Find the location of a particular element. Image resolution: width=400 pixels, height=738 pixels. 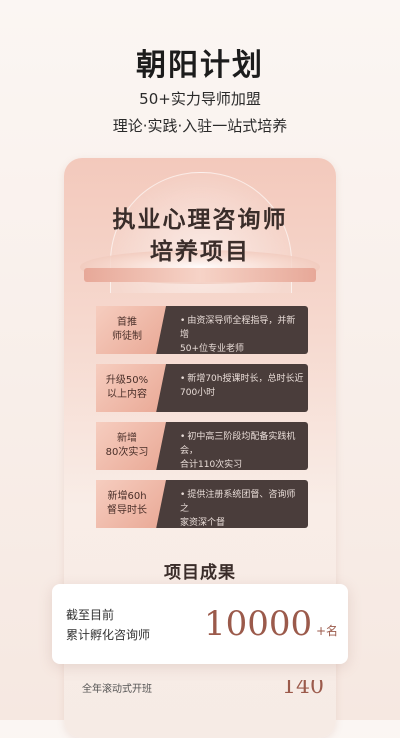

feature-row: 新增60h 督导时长 • 提供注册系统团督、咨询师之 家资深个督 is located at coordinates (202, 504).